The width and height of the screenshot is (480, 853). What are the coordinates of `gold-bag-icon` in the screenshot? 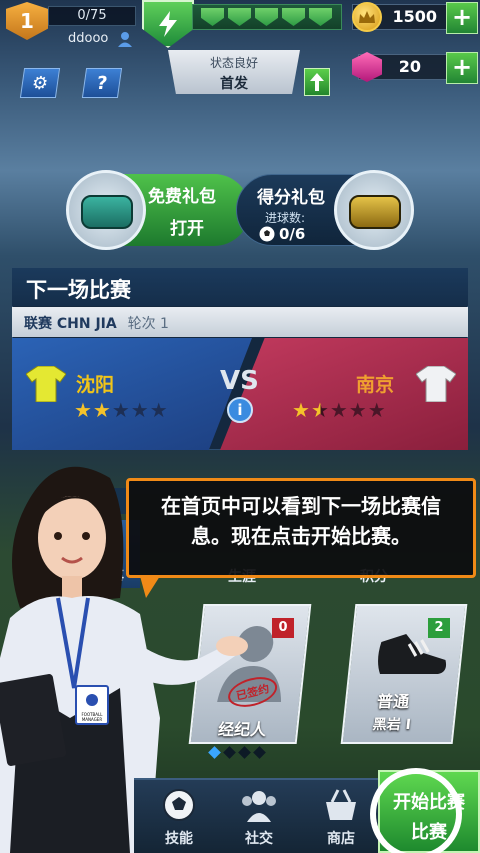 It's located at (375, 212).